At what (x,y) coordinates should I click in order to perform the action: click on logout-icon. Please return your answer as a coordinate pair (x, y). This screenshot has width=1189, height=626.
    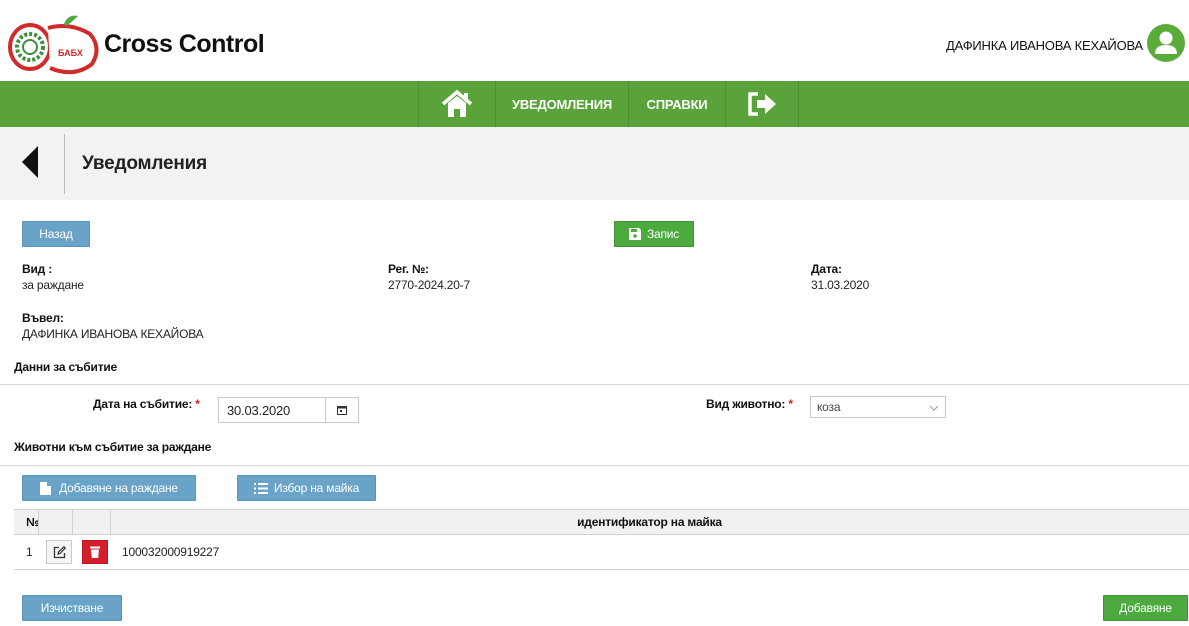
    Looking at the image, I should click on (762, 104).